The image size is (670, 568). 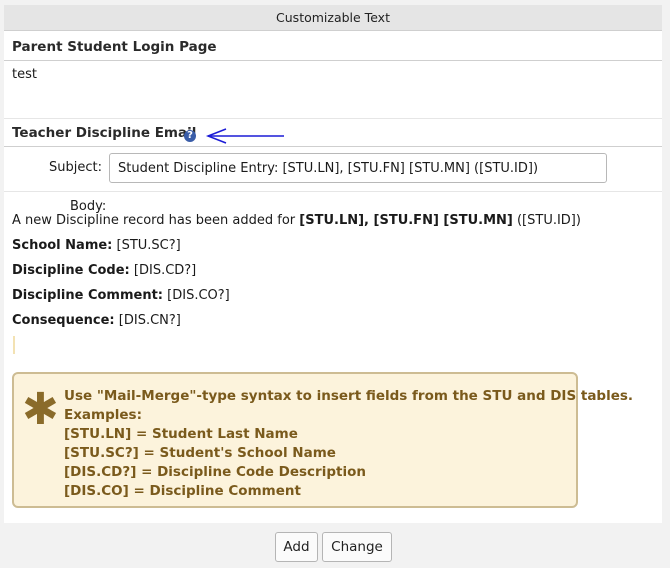 What do you see at coordinates (215, 472) in the screenshot?
I see `note-line: [DIS.CD?] = Discipline Code Description` at bounding box center [215, 472].